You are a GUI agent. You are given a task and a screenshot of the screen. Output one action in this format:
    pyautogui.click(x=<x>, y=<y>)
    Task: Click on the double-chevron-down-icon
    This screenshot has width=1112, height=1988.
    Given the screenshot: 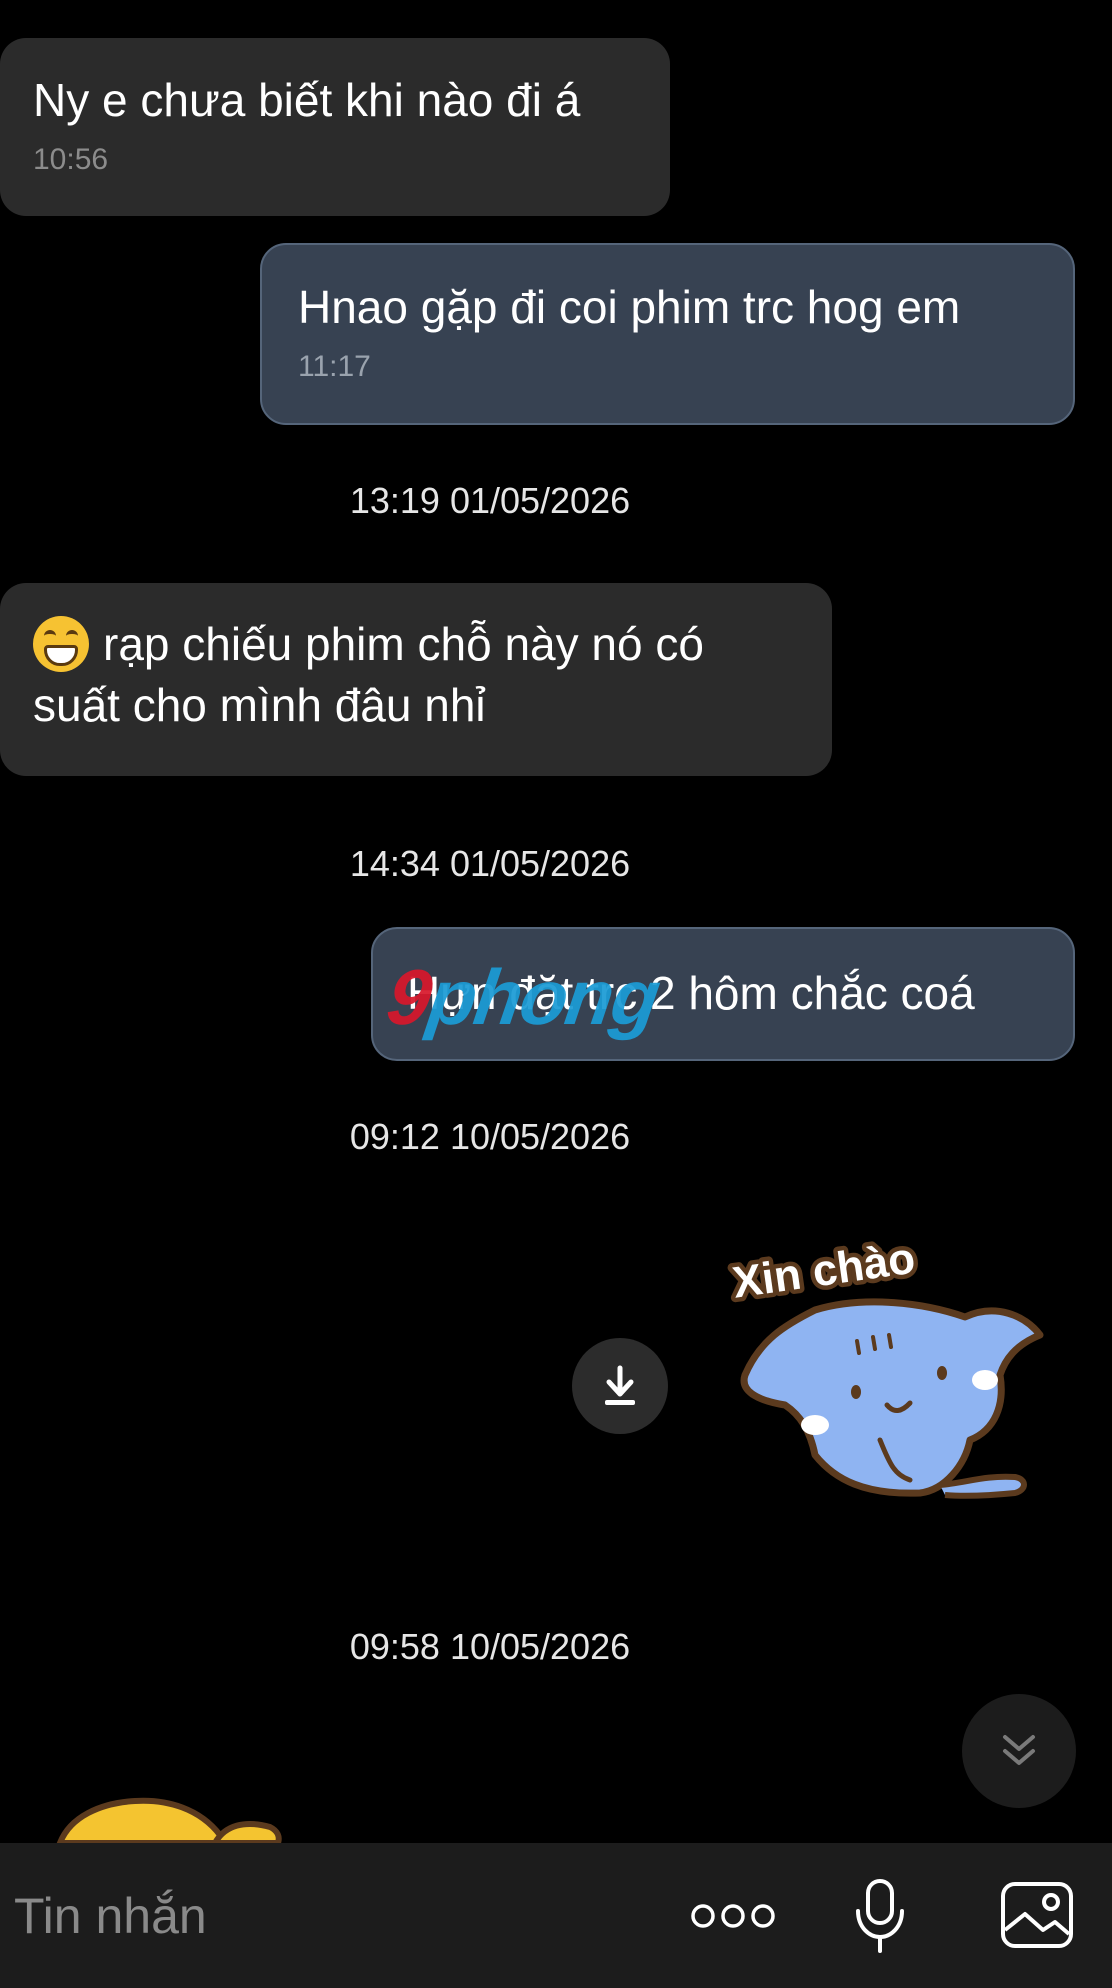 What is the action you would take?
    pyautogui.click(x=1019, y=1750)
    